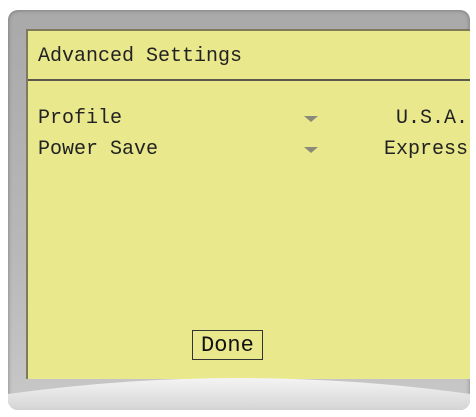 Image resolution: width=476 pixels, height=417 pixels. Describe the element at coordinates (140, 56) in the screenshot. I see `page-title: Advanced Settings` at that location.